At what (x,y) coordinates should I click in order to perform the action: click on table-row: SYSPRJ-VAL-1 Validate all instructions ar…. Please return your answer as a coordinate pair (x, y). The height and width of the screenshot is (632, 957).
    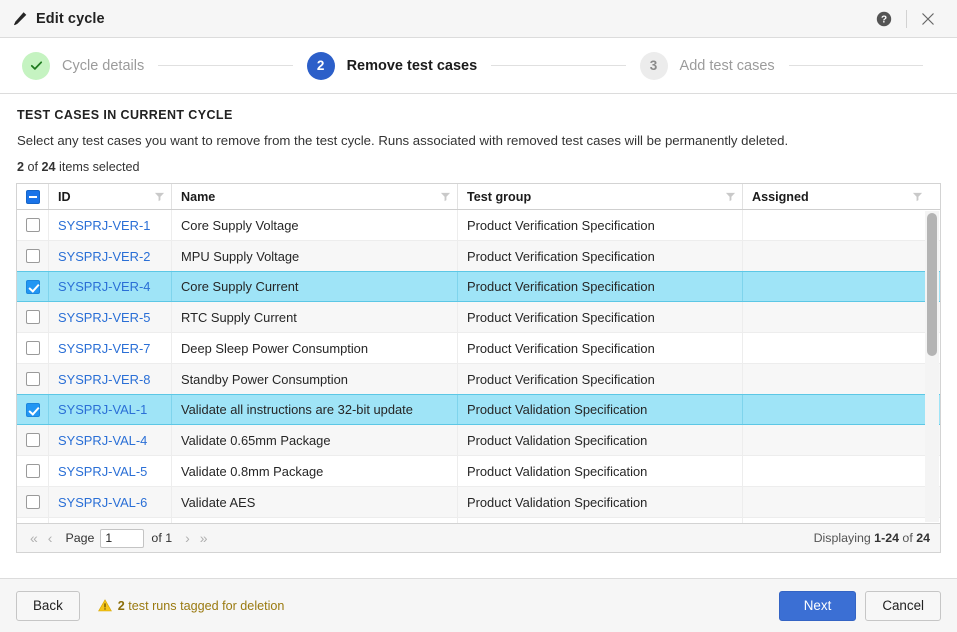
    Looking at the image, I should click on (478, 409).